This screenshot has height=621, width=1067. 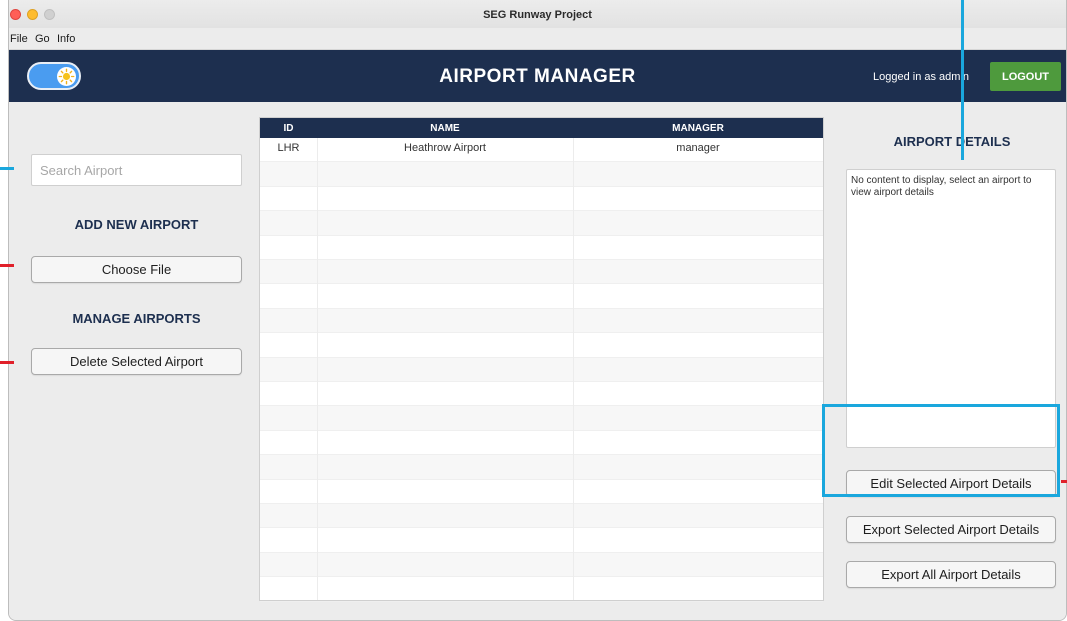 I want to click on title-bar: SEG Runway Project, so click(x=537, y=14).